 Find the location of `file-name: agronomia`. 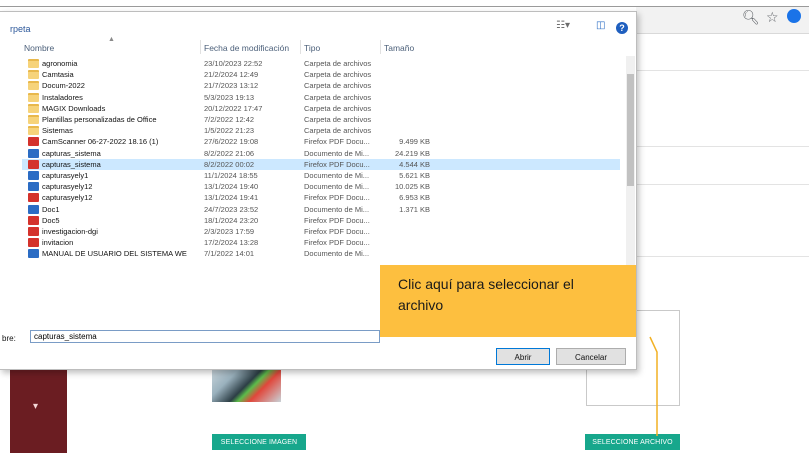

file-name: agronomia is located at coordinates (60, 63).